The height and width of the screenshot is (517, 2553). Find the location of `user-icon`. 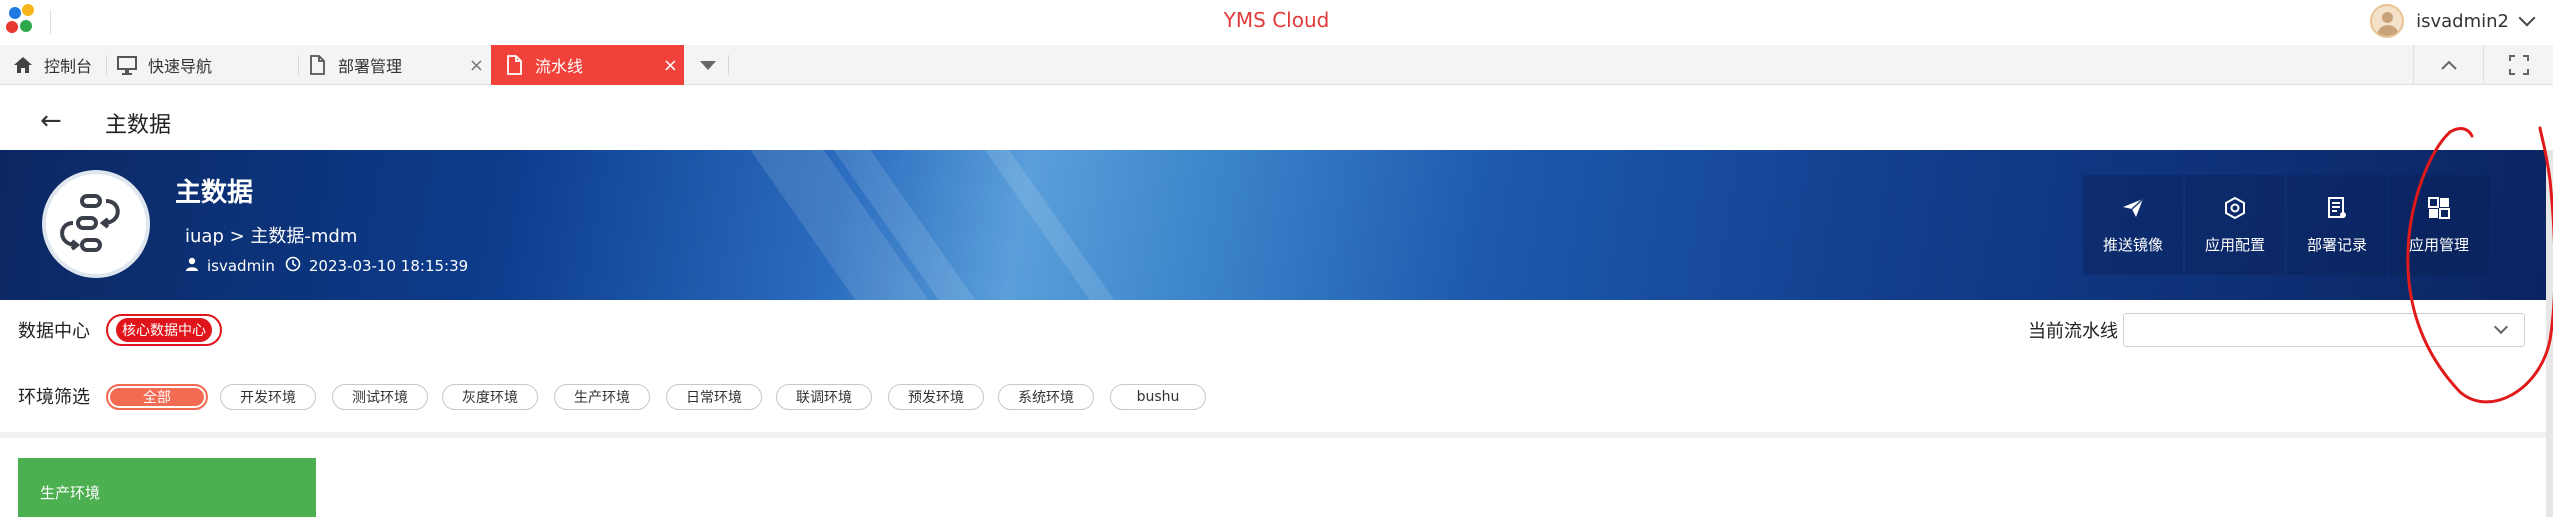

user-icon is located at coordinates (192, 266).